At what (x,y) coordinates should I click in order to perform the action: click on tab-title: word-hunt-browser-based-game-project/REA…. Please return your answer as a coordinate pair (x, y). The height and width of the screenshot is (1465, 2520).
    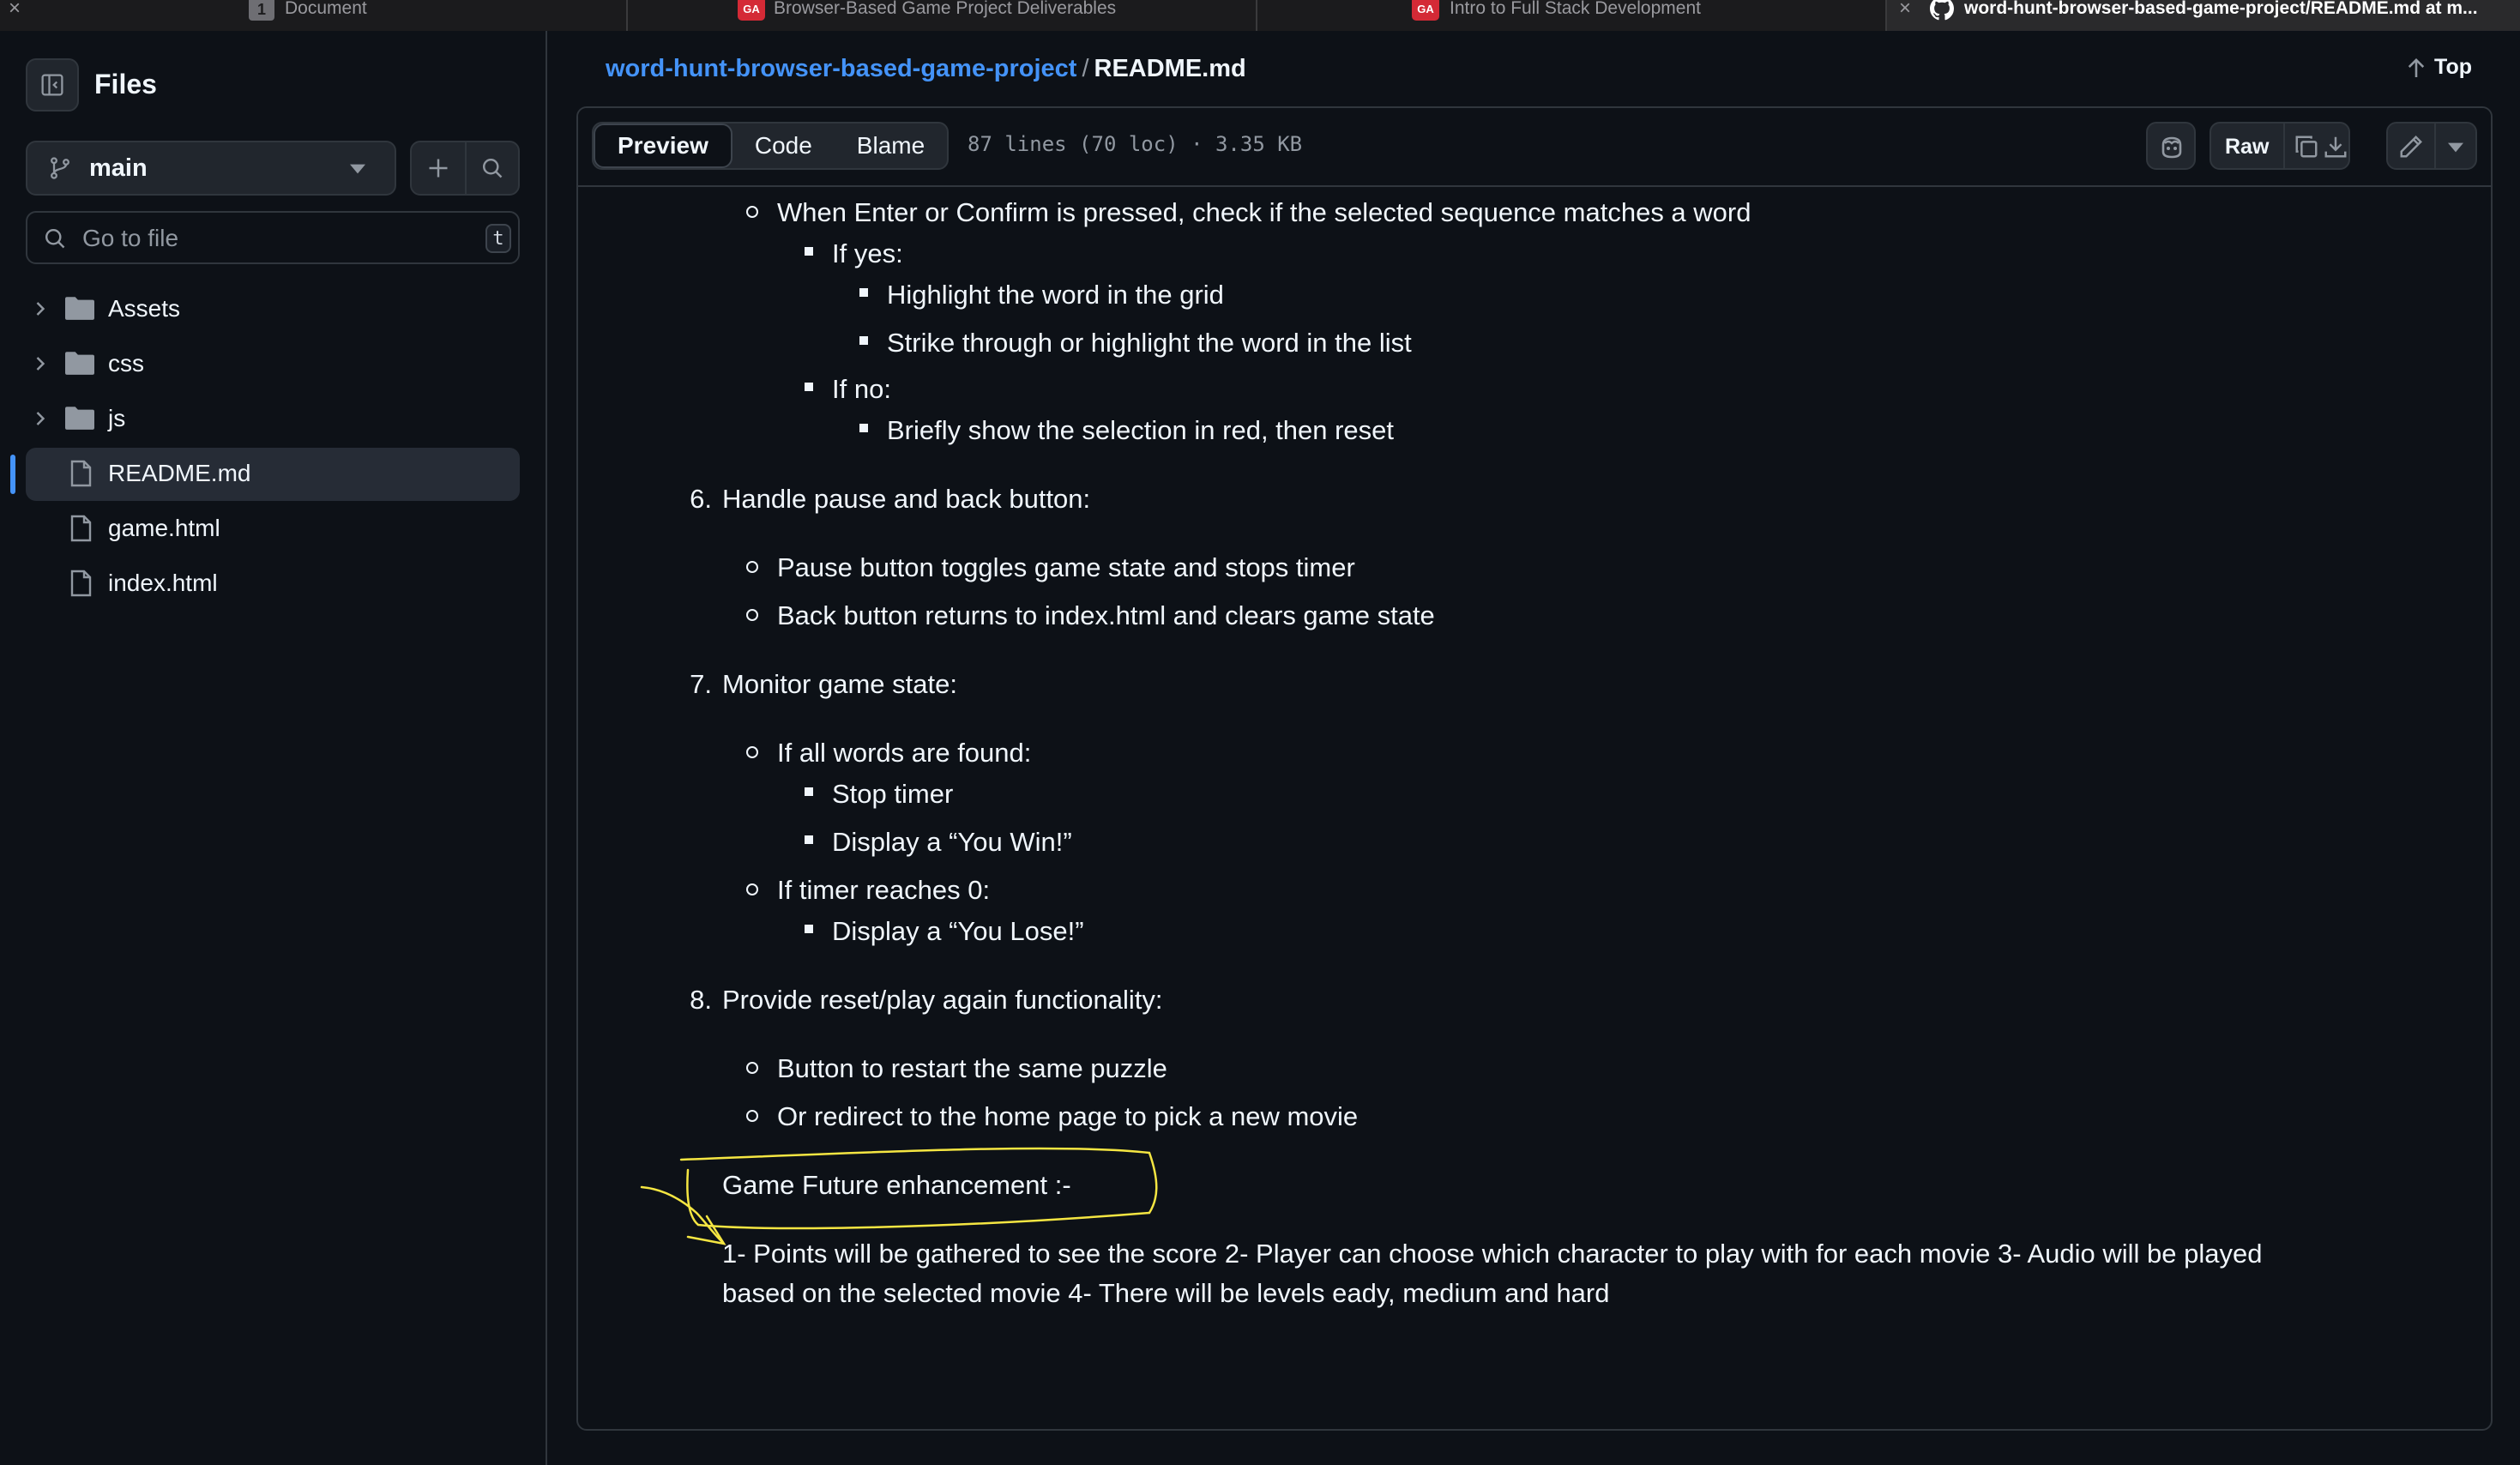
    Looking at the image, I should click on (2221, 9).